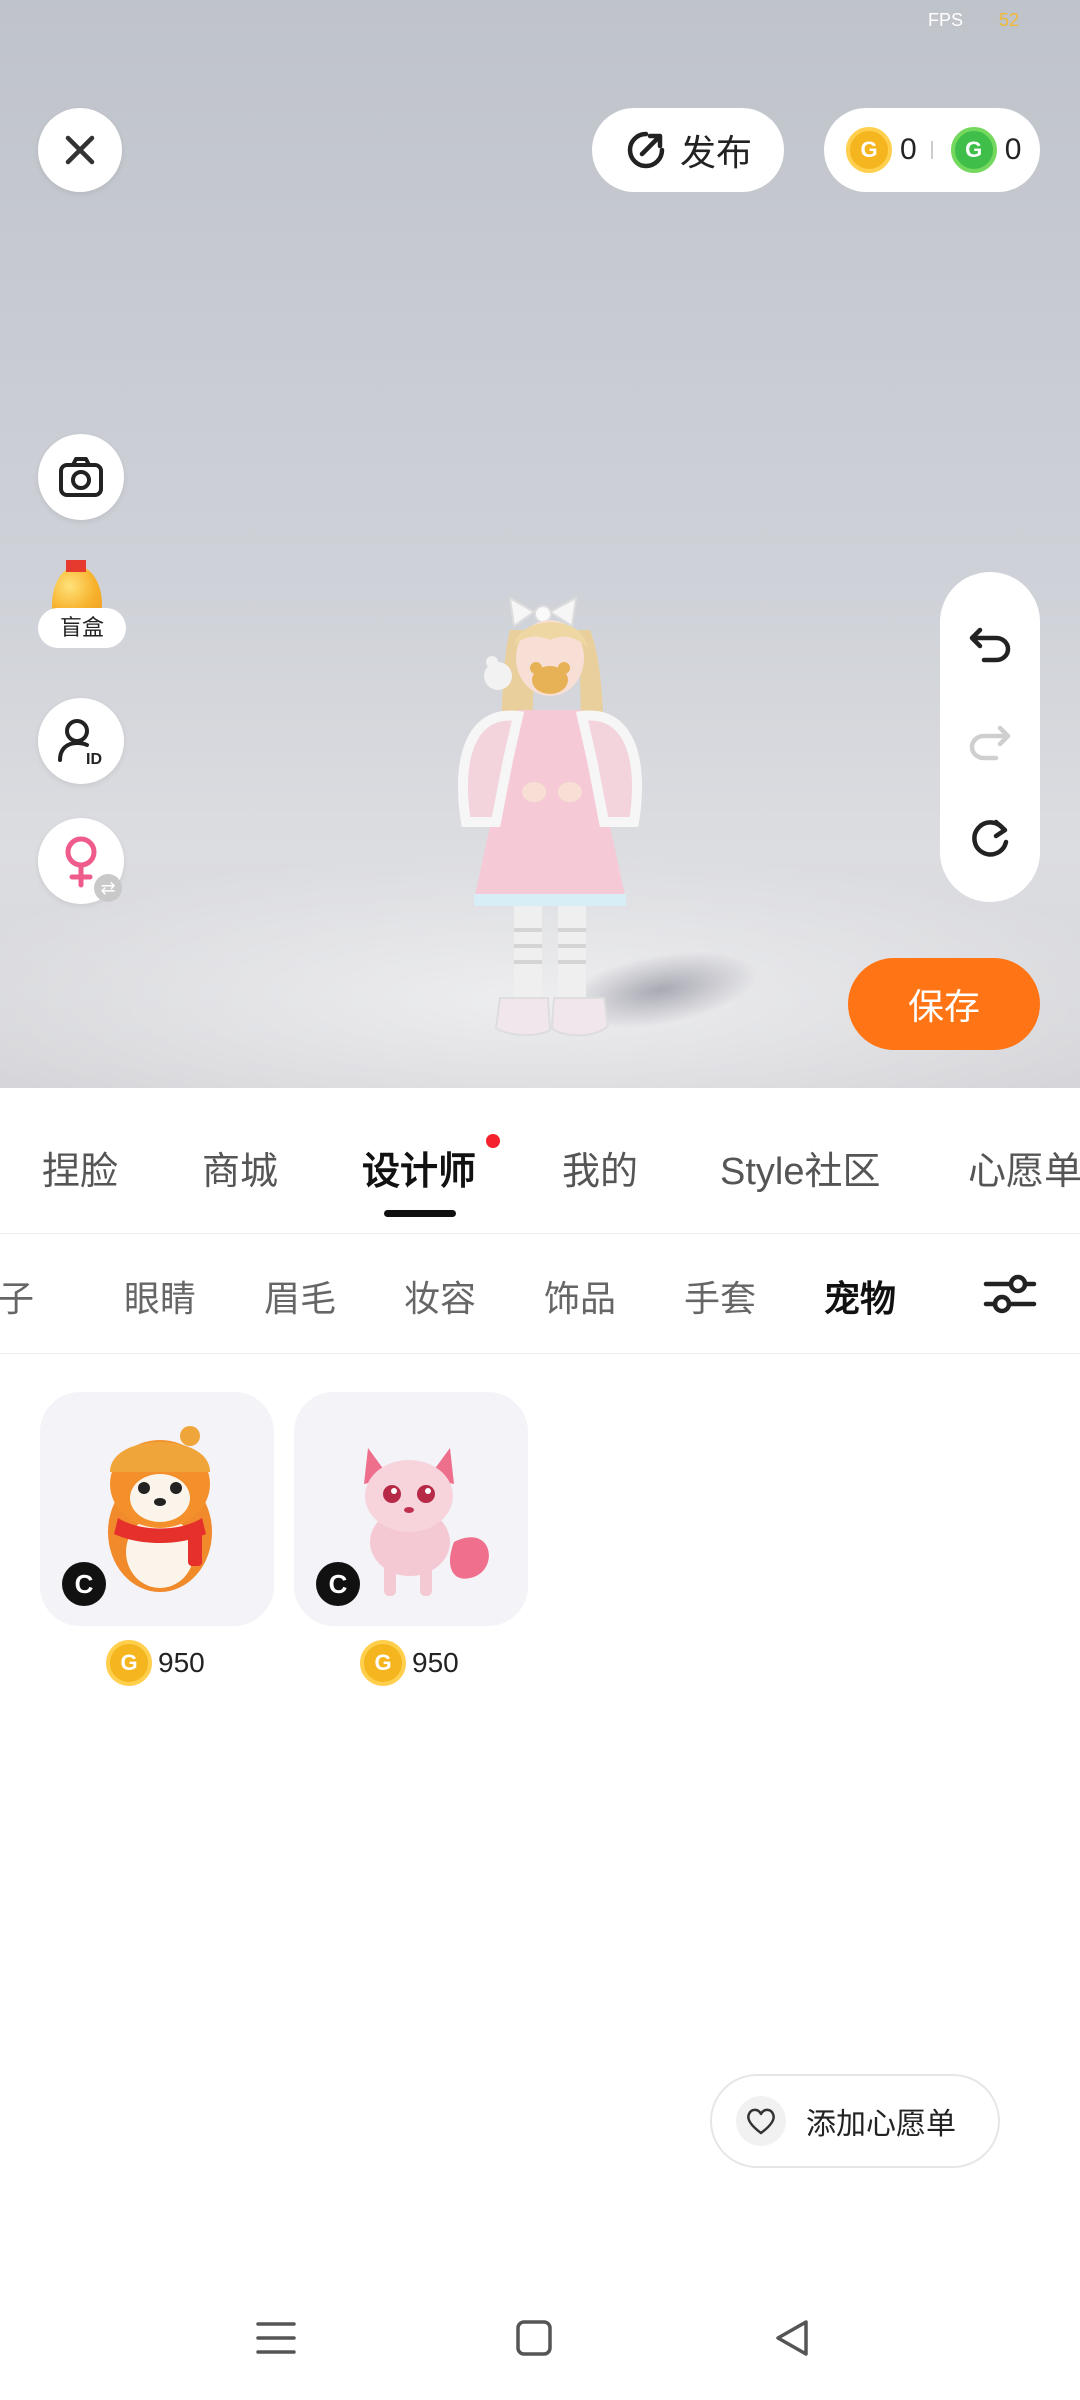  Describe the element at coordinates (80, 743) in the screenshot. I see `user-id-icon: ID` at that location.